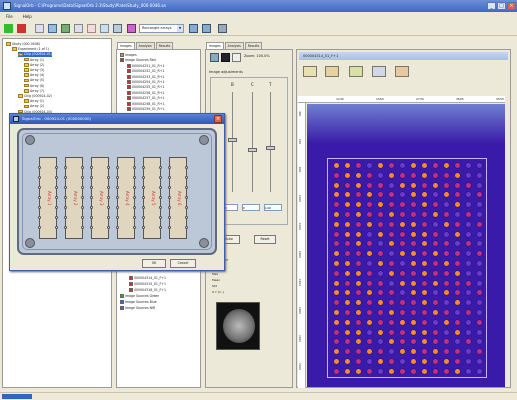 The image size is (517, 400). I want to click on new-icon, so click(39, 28).